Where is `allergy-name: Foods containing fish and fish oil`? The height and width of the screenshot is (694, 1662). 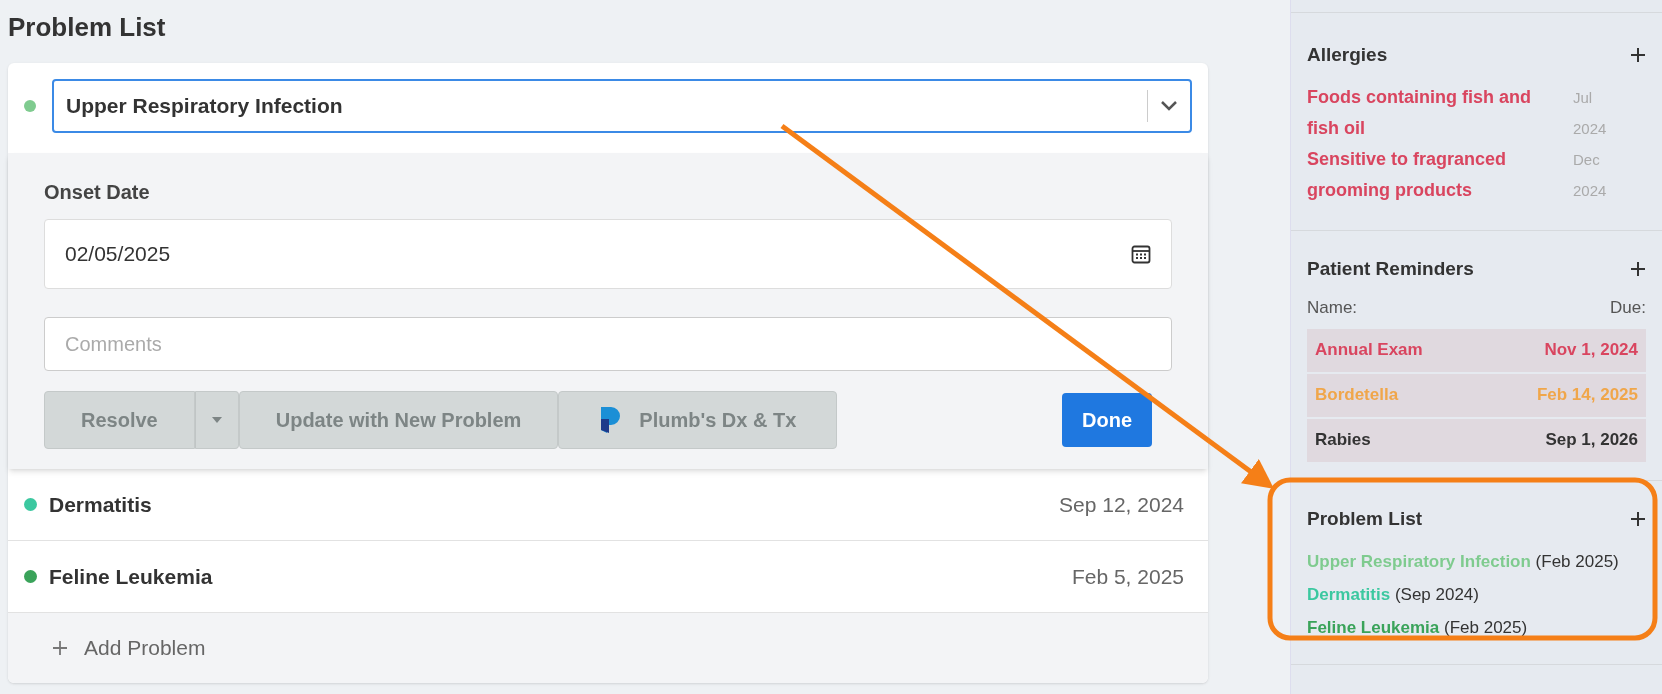
allergy-name: Foods containing fish and fish oil is located at coordinates (1419, 112).